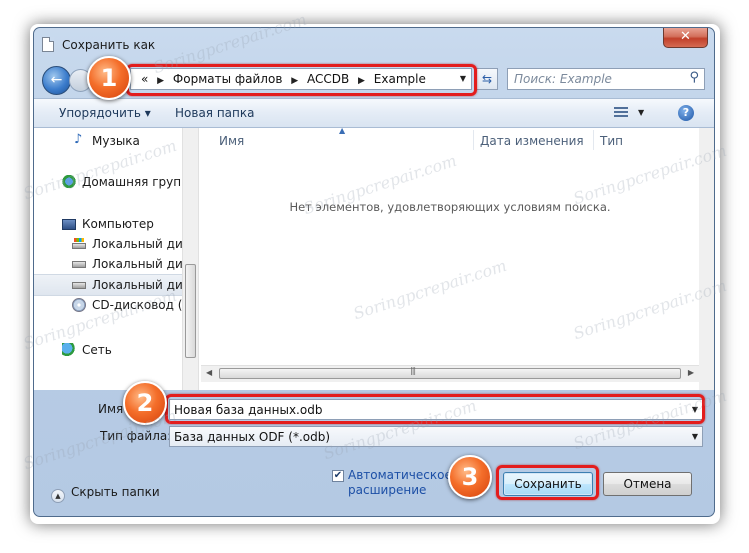 This screenshot has height=553, width=749. Describe the element at coordinates (79, 246) in the screenshot. I see `drive-body-icon` at that location.